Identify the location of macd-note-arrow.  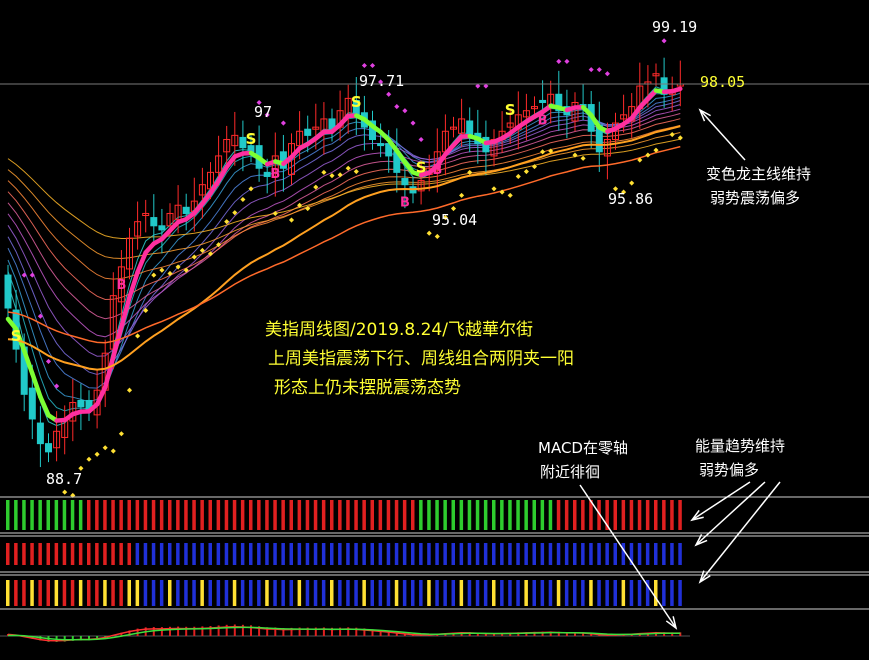
(628, 556).